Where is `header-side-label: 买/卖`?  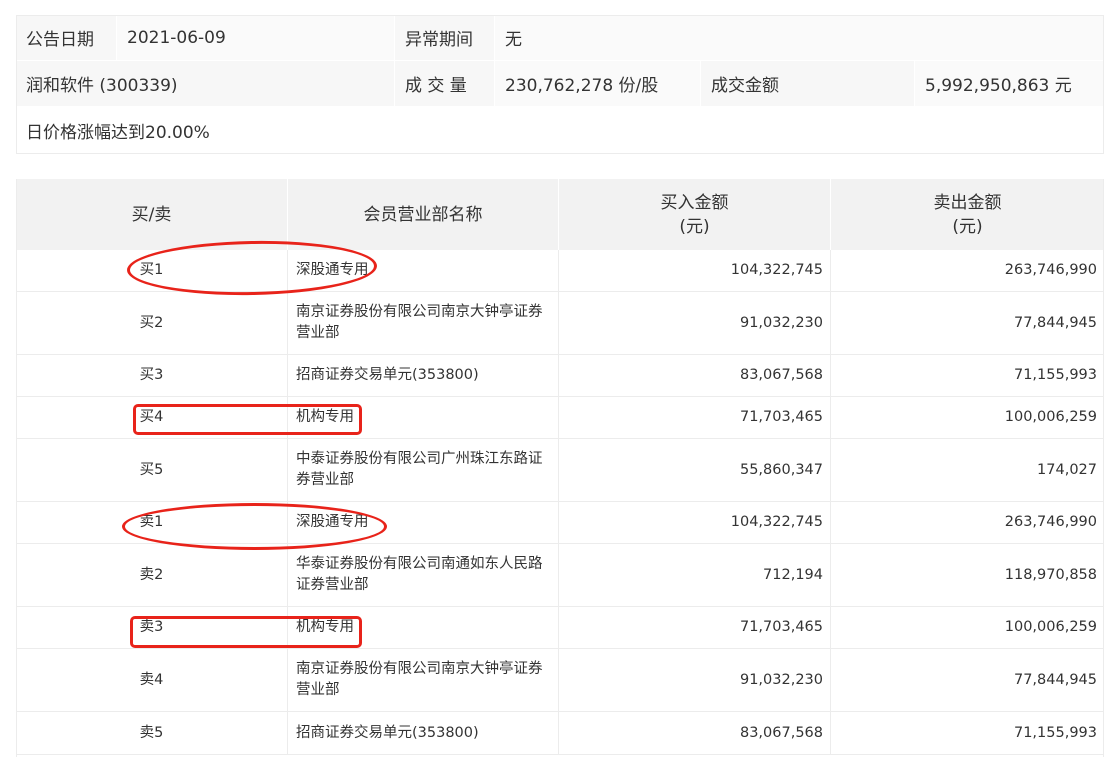
header-side-label: 买/卖 is located at coordinates (151, 214).